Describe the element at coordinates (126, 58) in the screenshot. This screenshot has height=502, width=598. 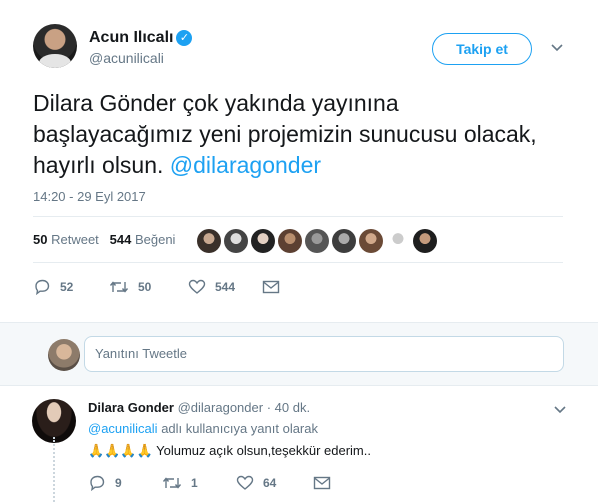
I see `author-handle: @acunilicali` at that location.